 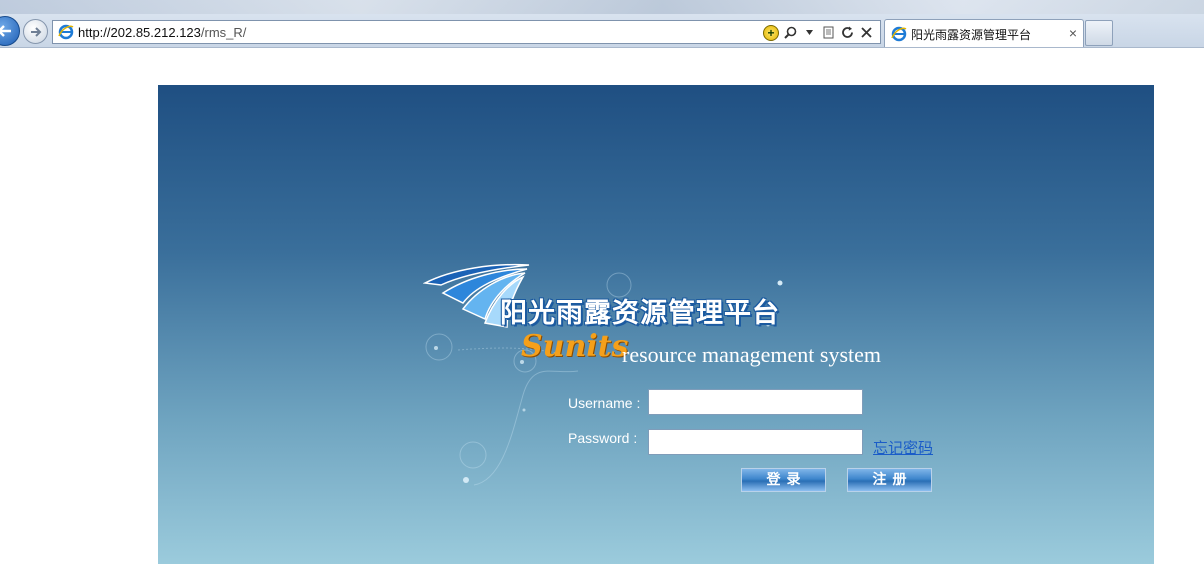 I want to click on url-text: http://202.85.212.123/rms_R/, so click(x=162, y=32).